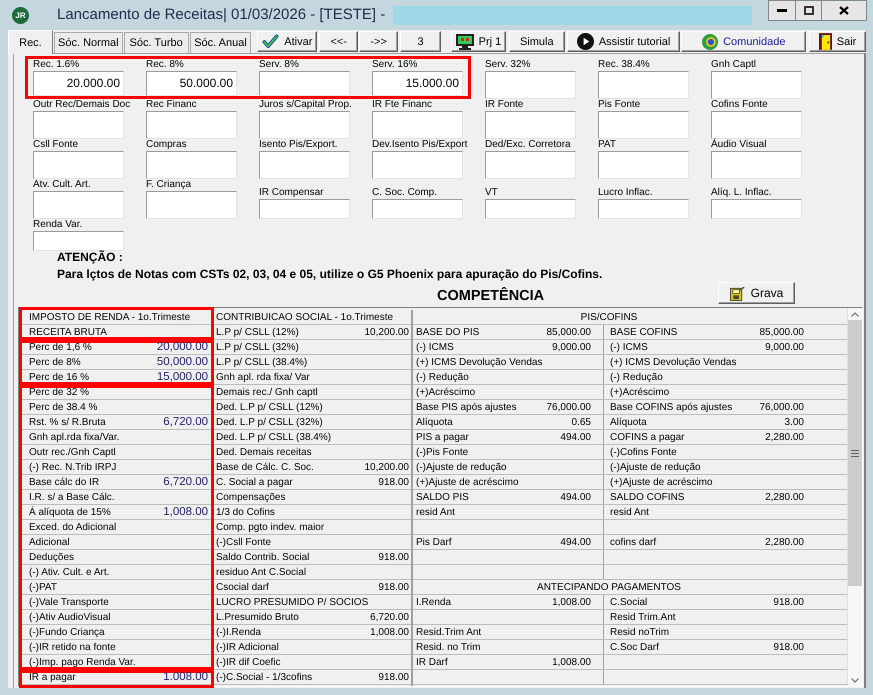  Describe the element at coordinates (395, 65) in the screenshot. I see `field-label: Serv. 16%` at that location.